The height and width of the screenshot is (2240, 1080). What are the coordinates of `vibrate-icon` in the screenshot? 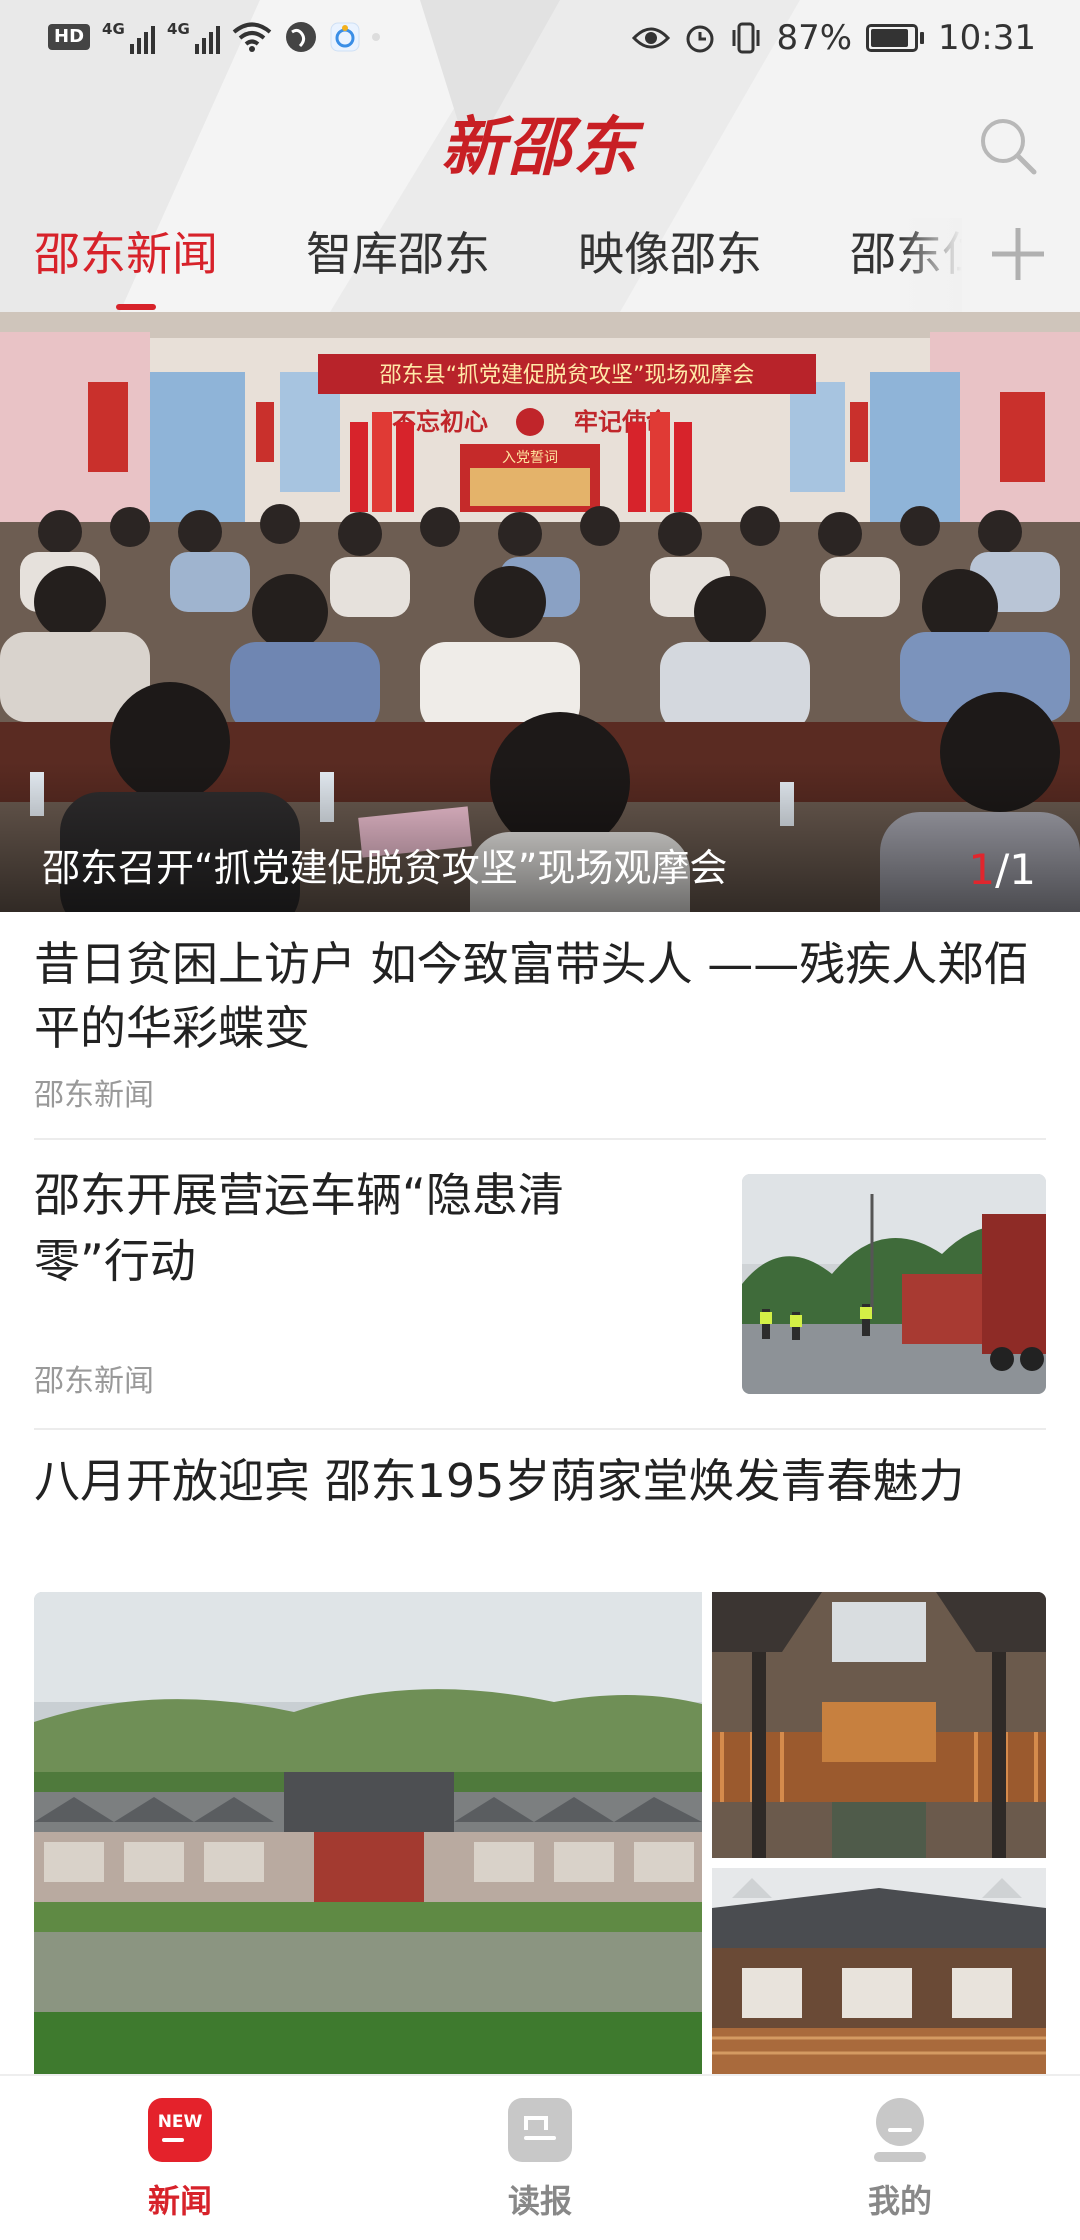 It's located at (746, 38).